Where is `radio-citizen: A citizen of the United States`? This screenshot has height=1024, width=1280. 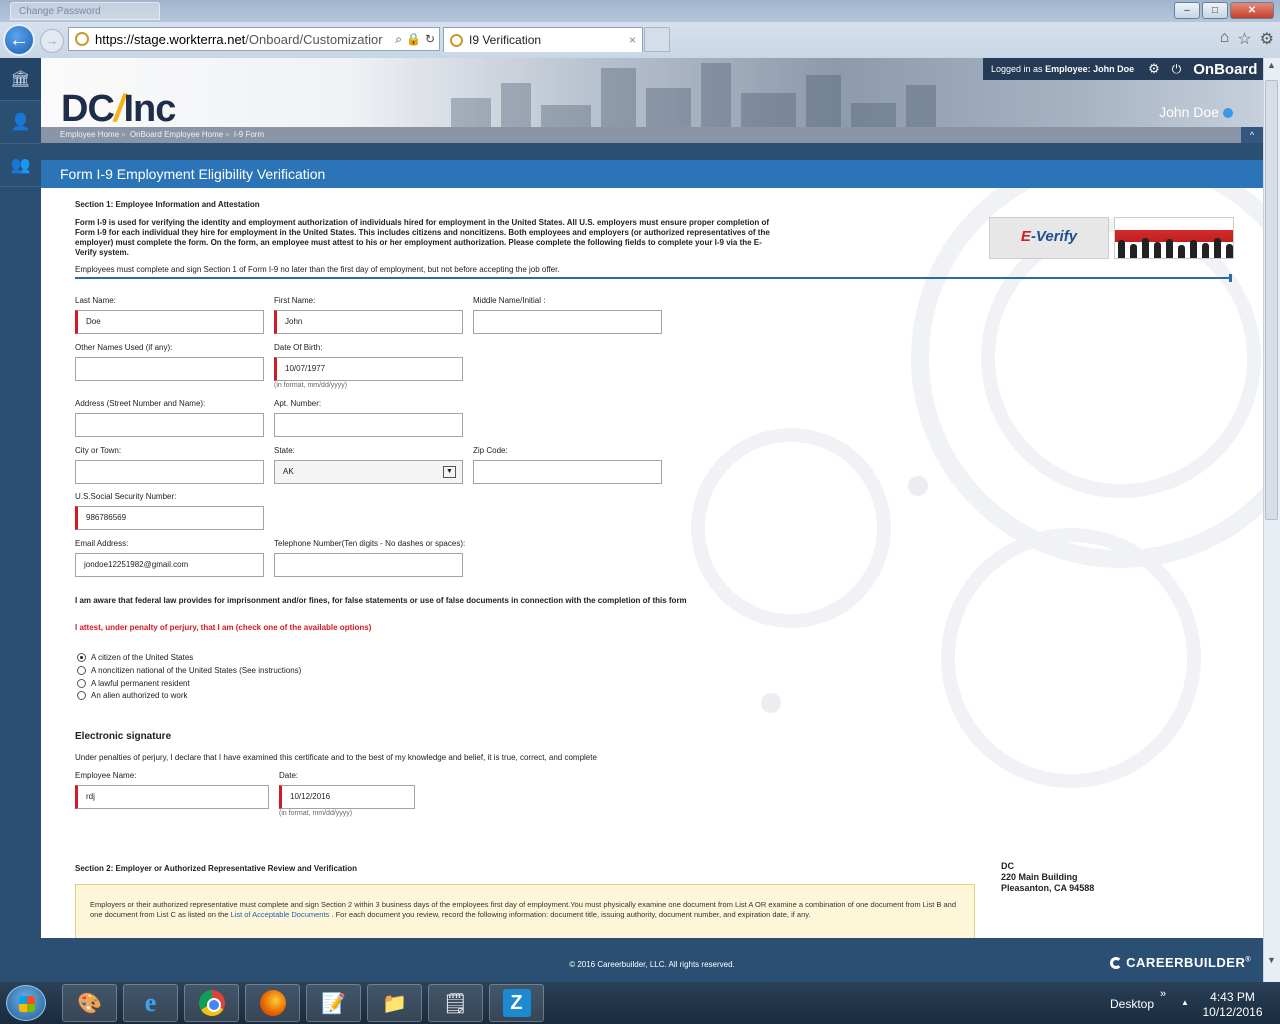
radio-citizen: A citizen of the United States is located at coordinates (135, 657).